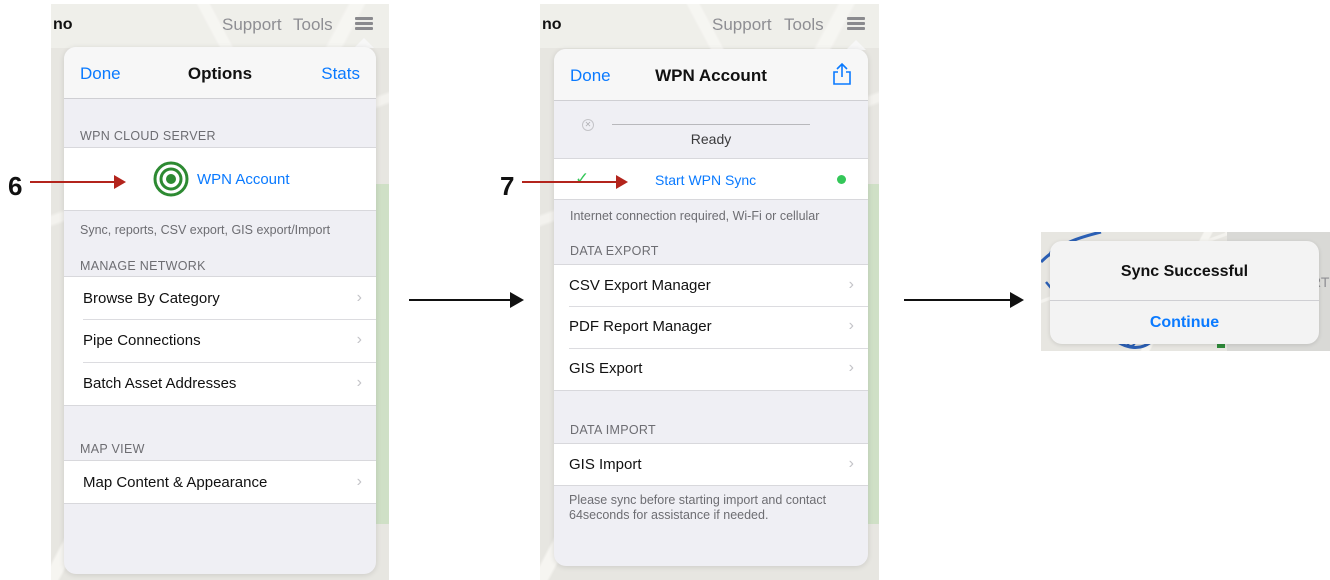 This screenshot has width=1330, height=580. What do you see at coordinates (171, 179) in the screenshot?
I see `target-icon` at bounding box center [171, 179].